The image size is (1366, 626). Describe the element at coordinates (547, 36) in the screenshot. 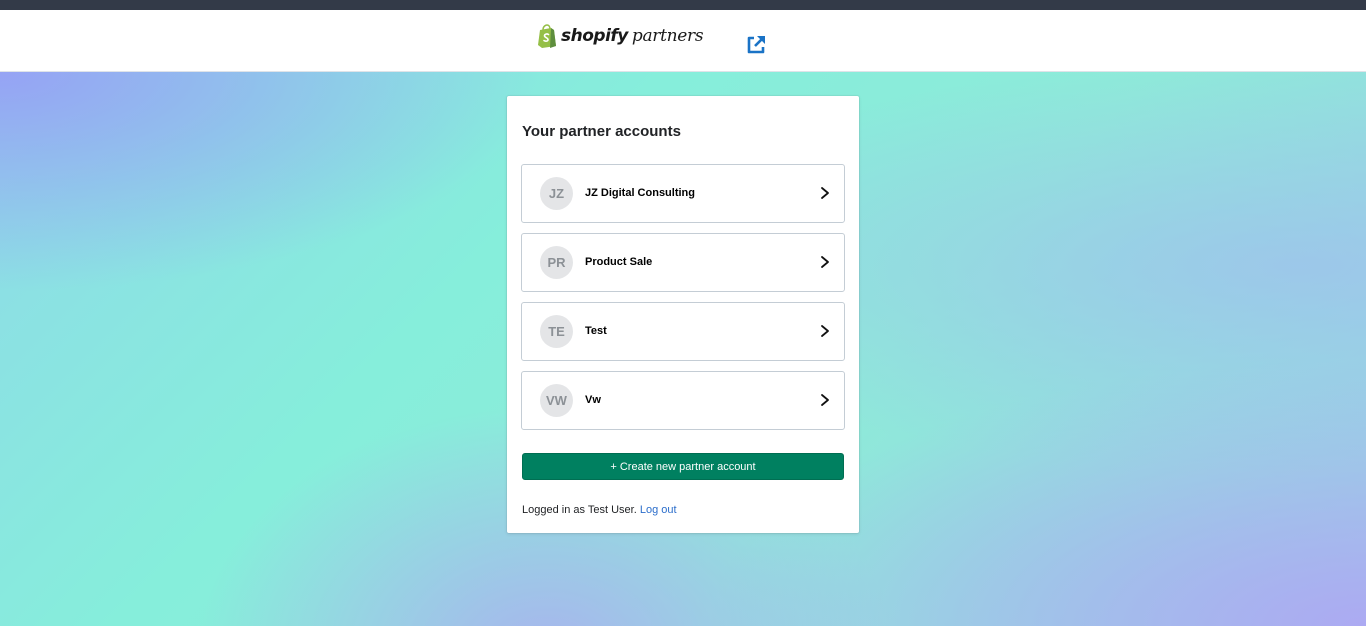

I see `shopify-bag-icon` at that location.